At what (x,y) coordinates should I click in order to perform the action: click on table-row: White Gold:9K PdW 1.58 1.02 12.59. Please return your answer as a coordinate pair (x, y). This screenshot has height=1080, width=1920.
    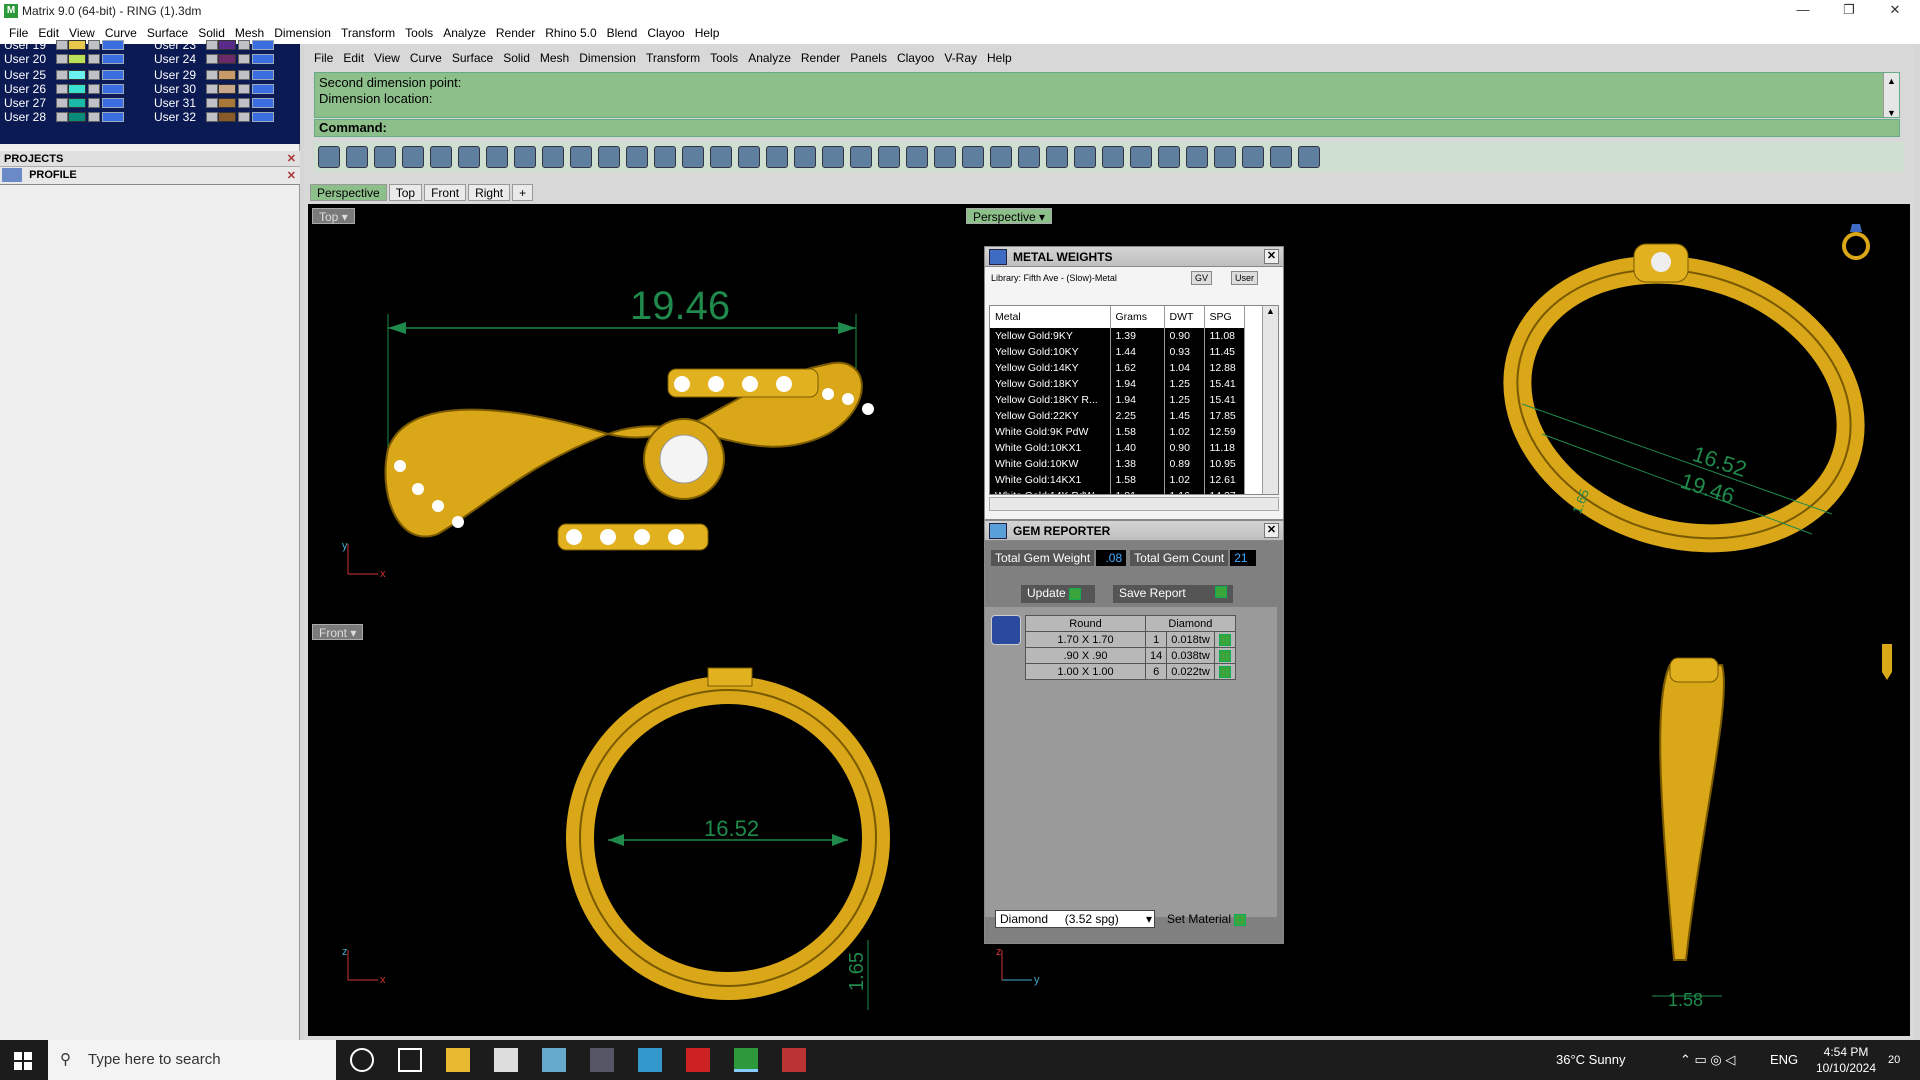
    Looking at the image, I should click on (1117, 432).